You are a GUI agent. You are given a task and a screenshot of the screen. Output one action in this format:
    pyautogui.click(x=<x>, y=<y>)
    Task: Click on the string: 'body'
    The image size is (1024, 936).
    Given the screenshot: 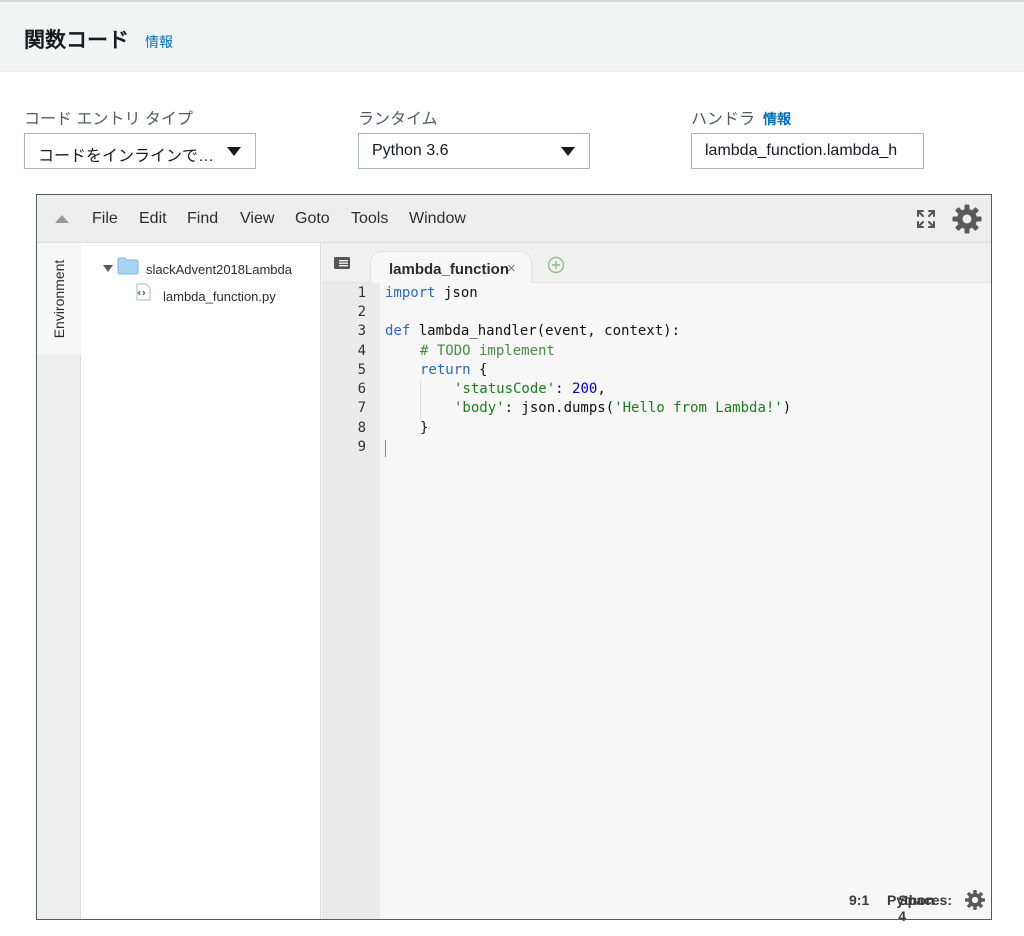 What is the action you would take?
    pyautogui.click(x=479, y=408)
    